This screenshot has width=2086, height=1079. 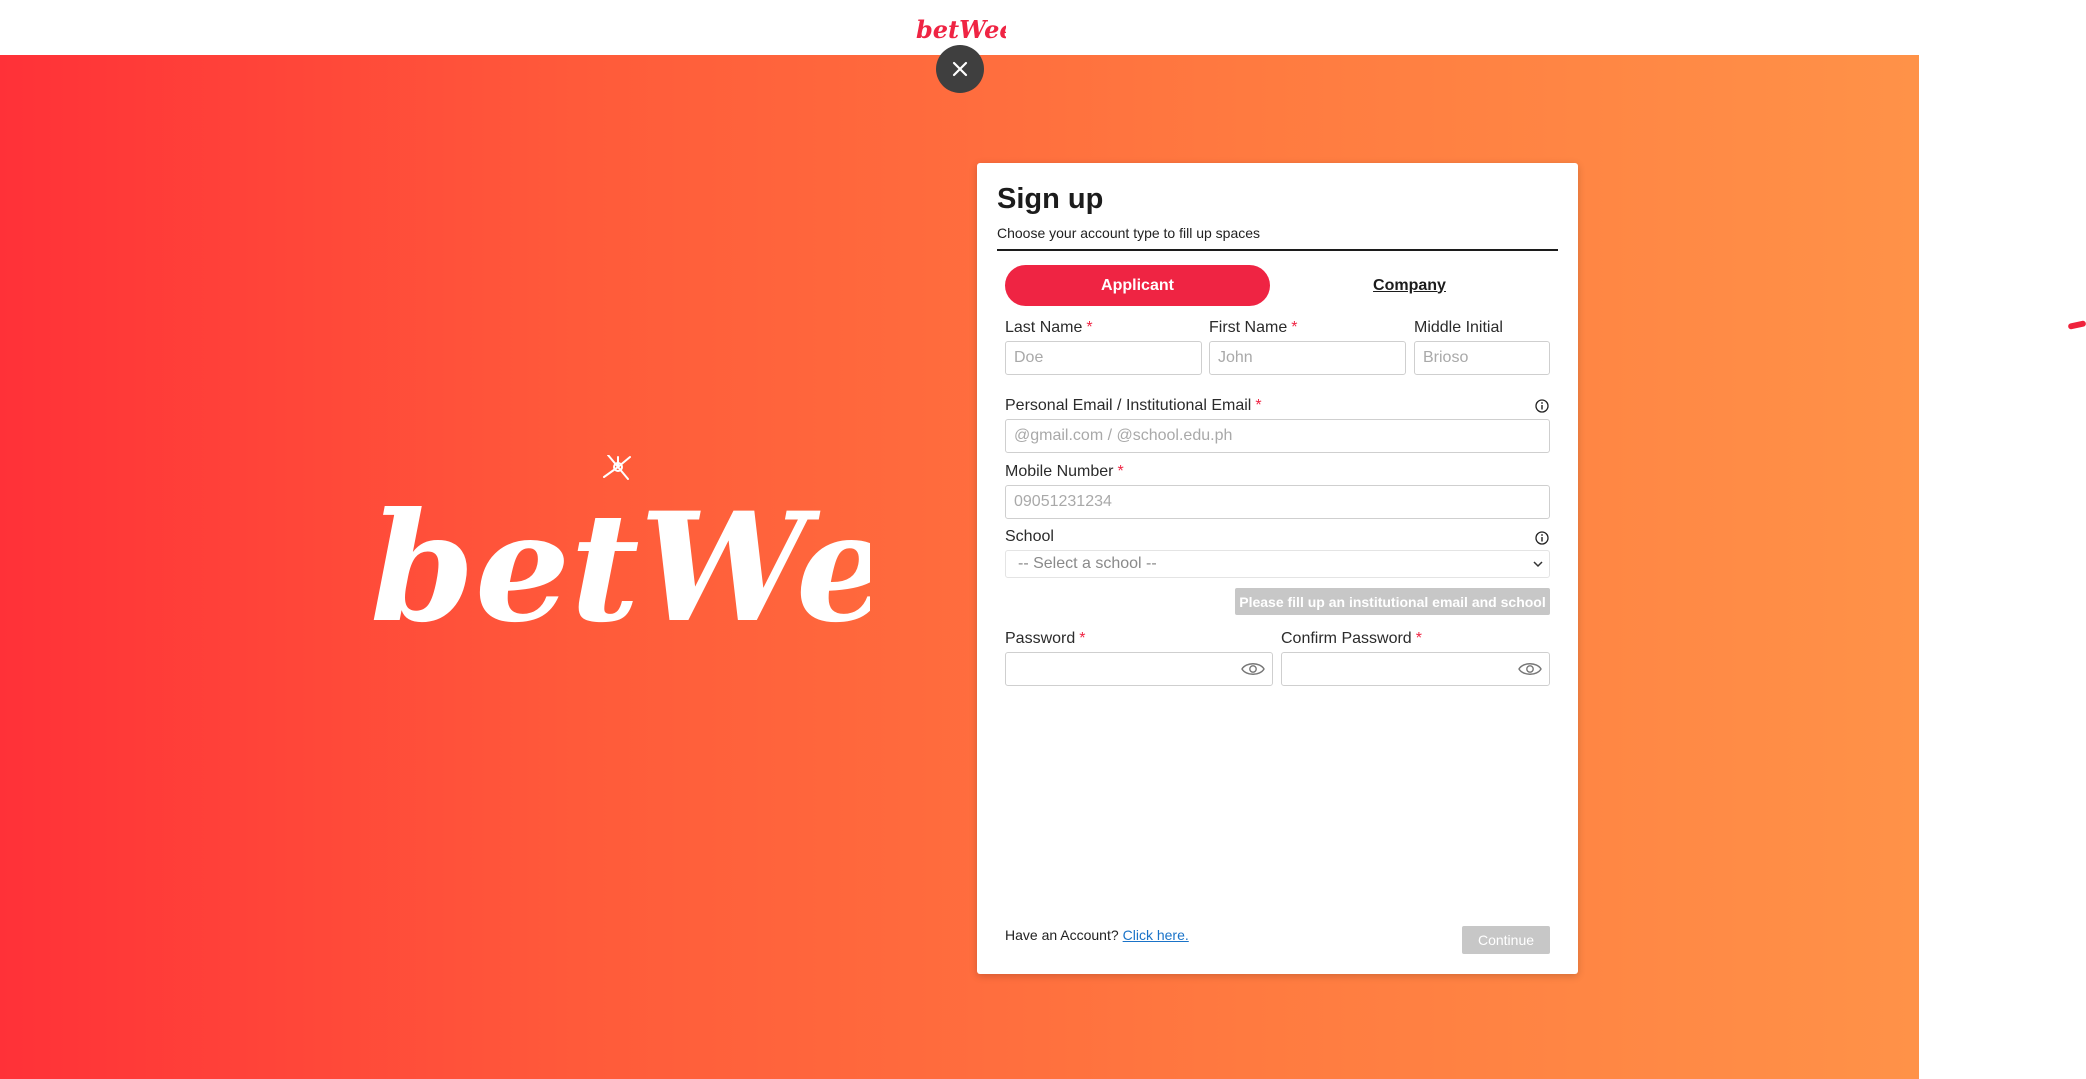 What do you see at coordinates (2076, 325) in the screenshot?
I see `edge-decoration` at bounding box center [2076, 325].